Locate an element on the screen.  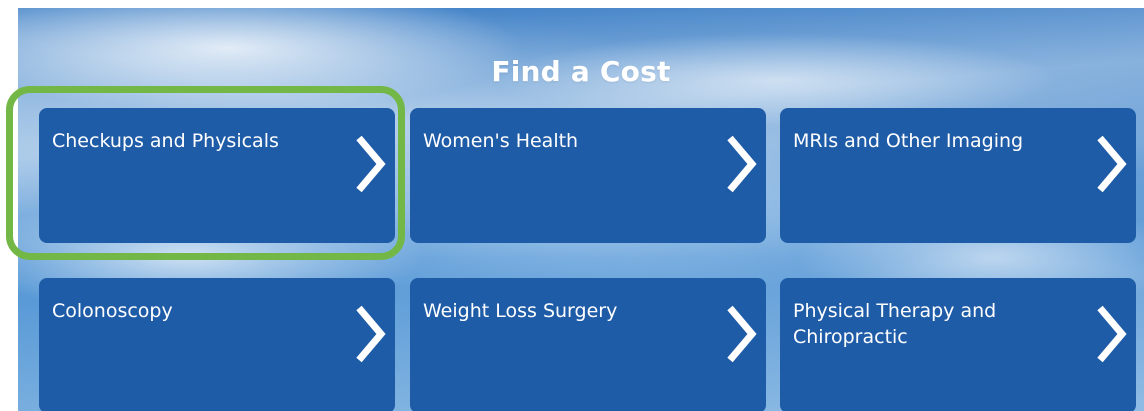
tile-label: Weight Loss Surgery is located at coordinates (520, 311).